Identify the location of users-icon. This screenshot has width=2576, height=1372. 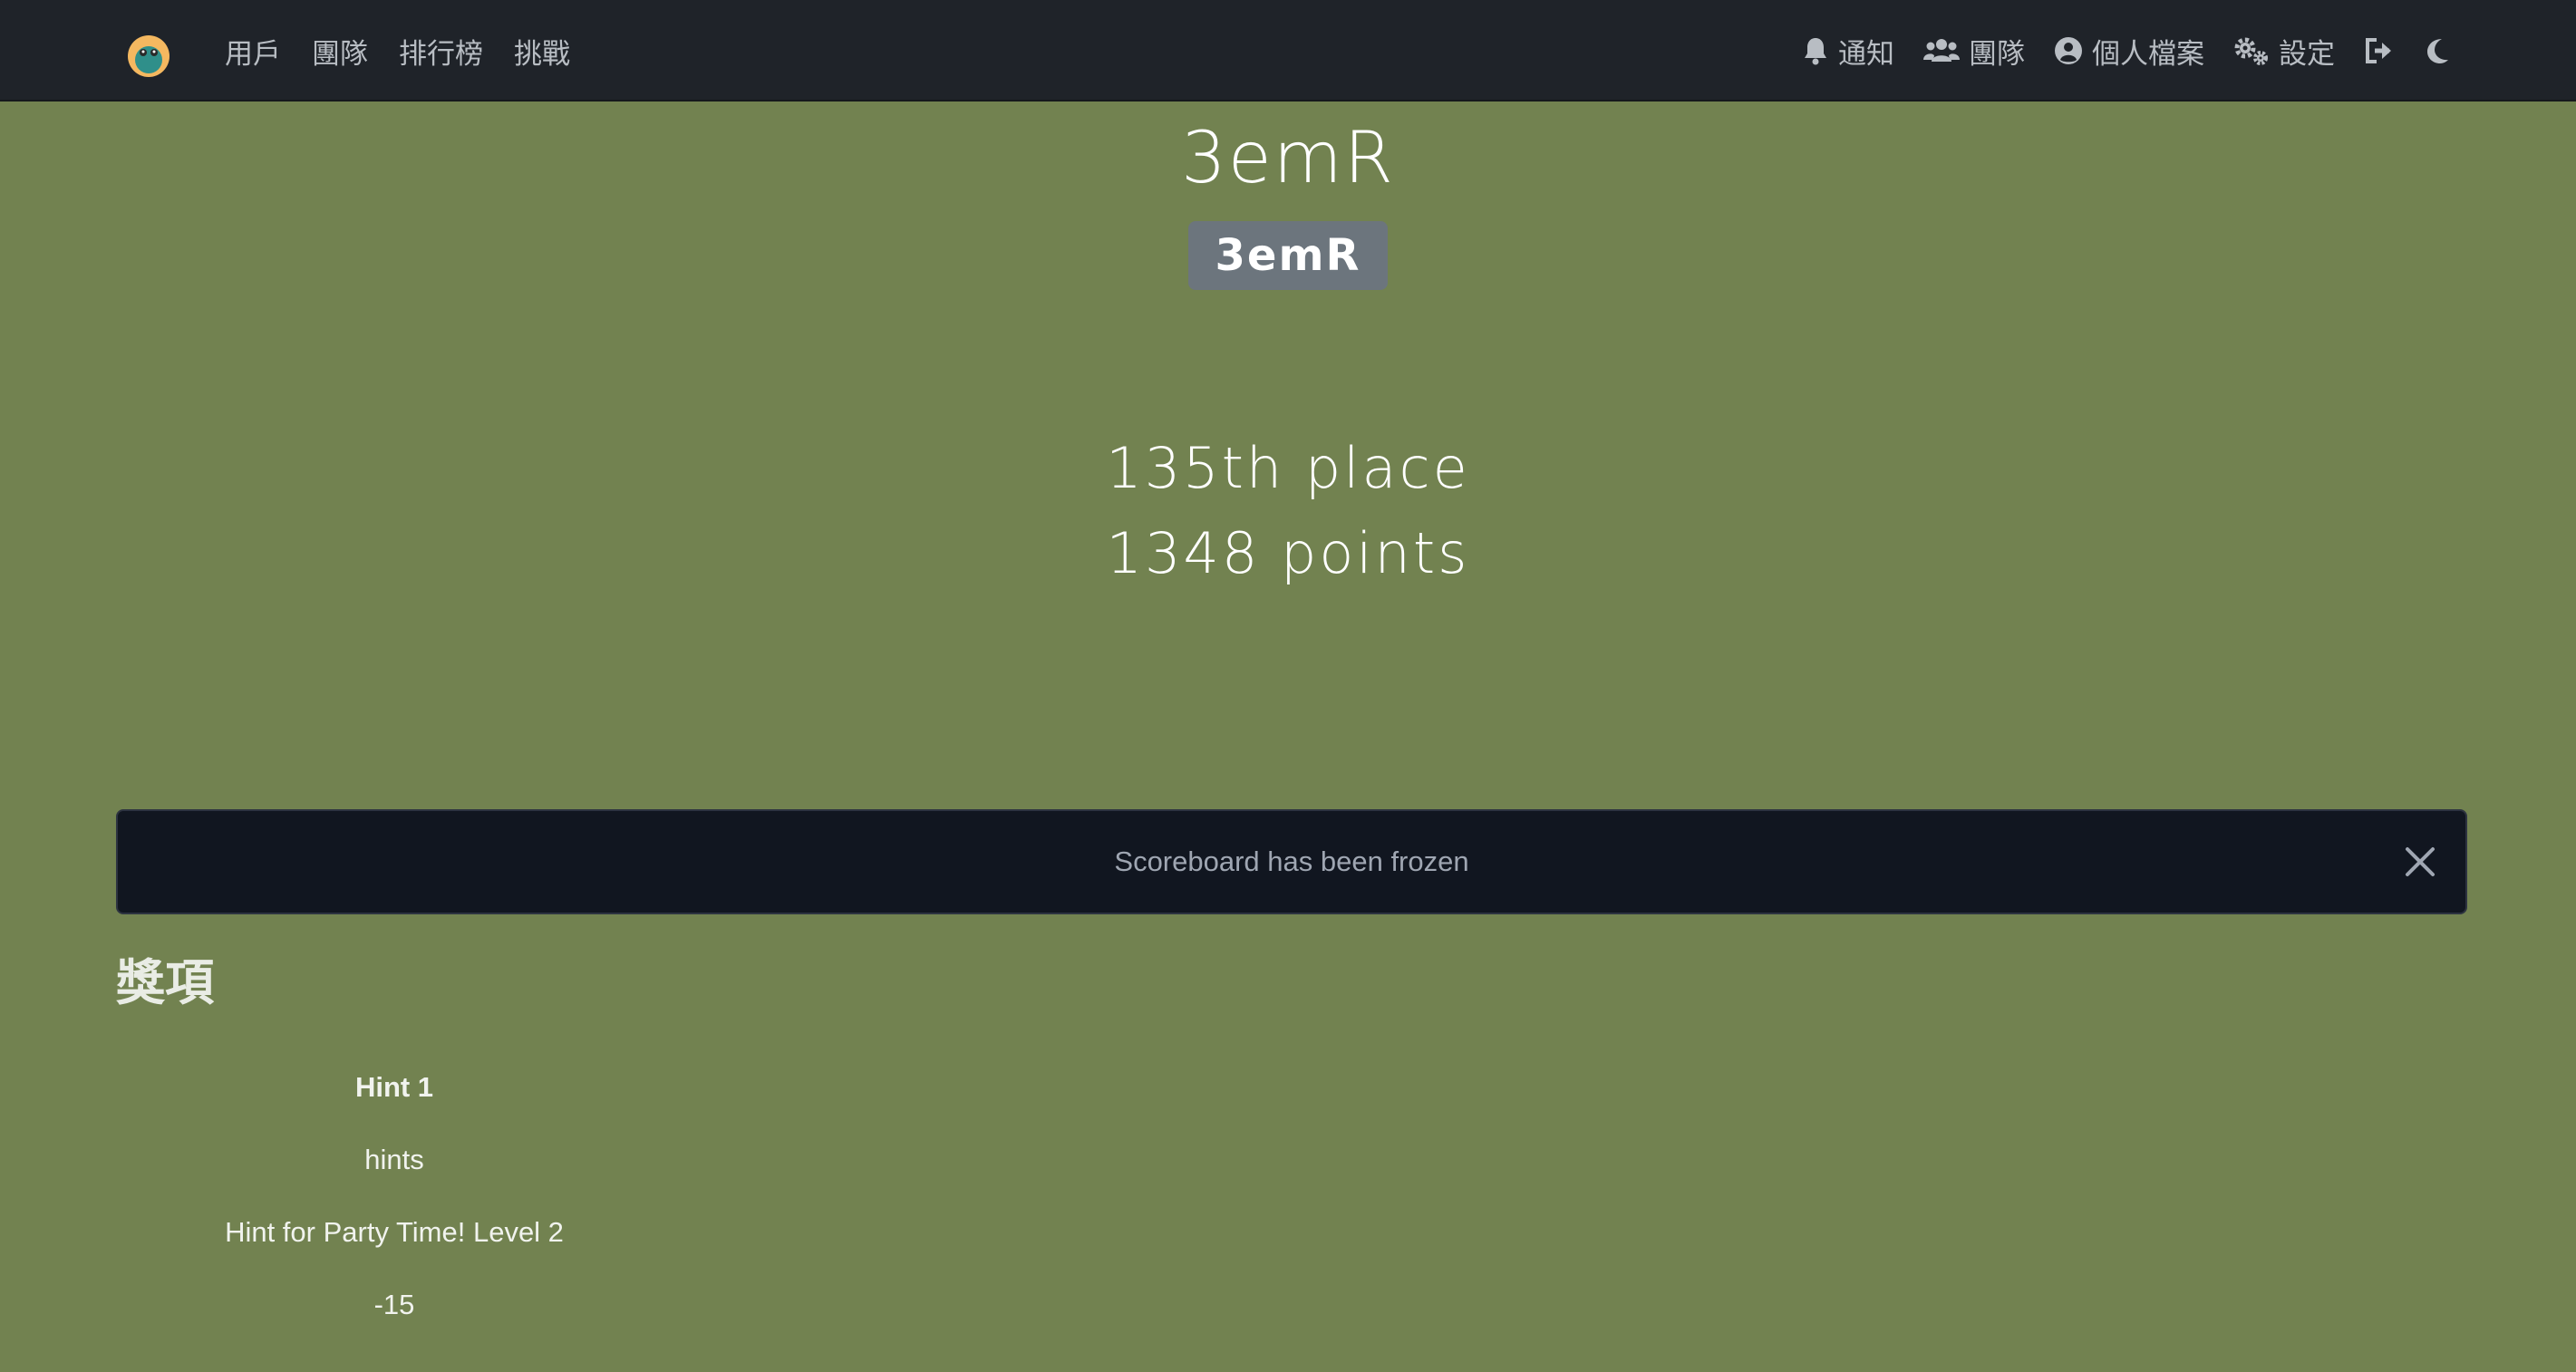
(1941, 50).